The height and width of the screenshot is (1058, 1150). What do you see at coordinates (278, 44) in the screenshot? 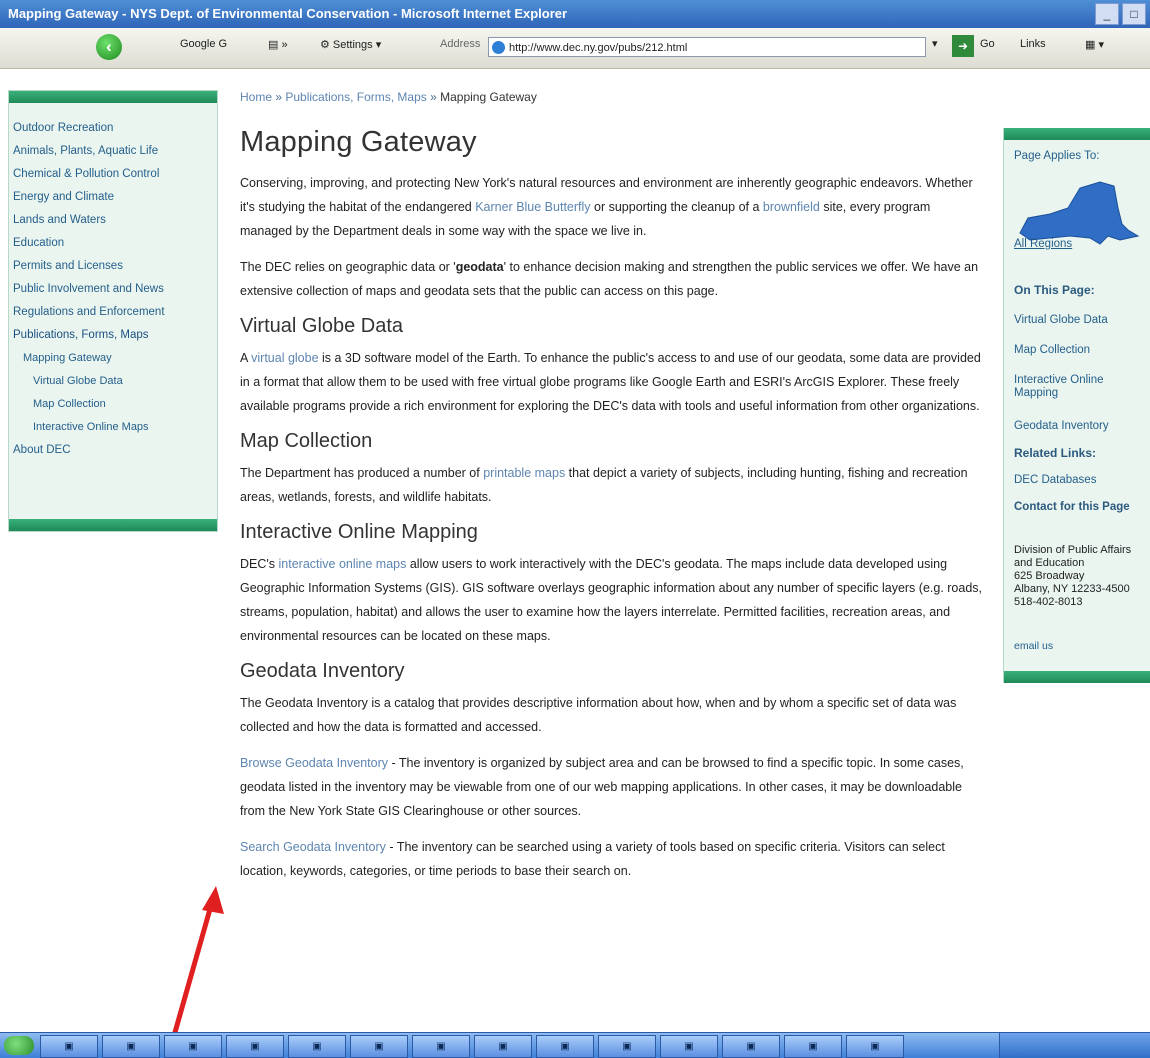
I see `toolbar-icon-group: ▤ »` at bounding box center [278, 44].